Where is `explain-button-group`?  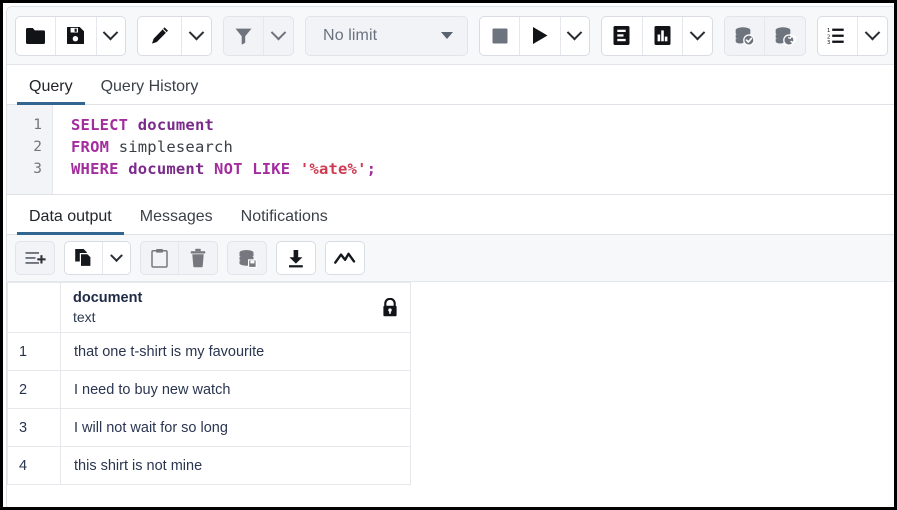 explain-button-group is located at coordinates (657, 35).